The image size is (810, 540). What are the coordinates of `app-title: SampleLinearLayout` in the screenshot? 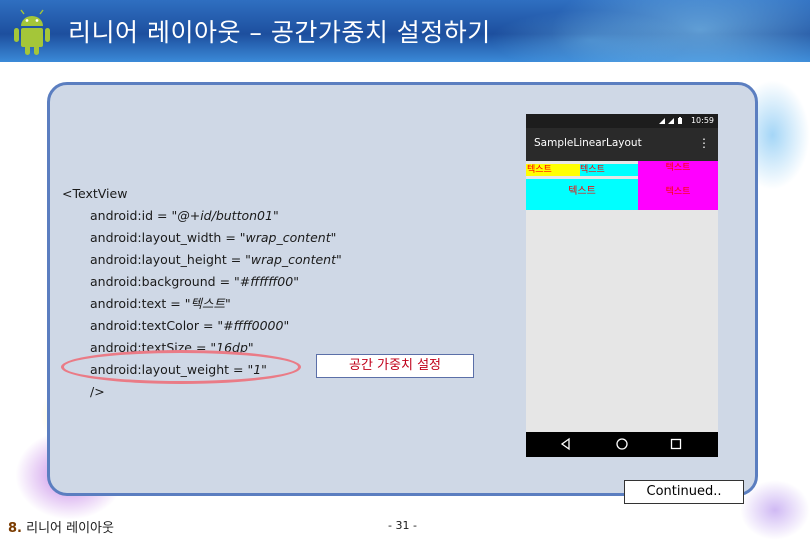 It's located at (588, 143).